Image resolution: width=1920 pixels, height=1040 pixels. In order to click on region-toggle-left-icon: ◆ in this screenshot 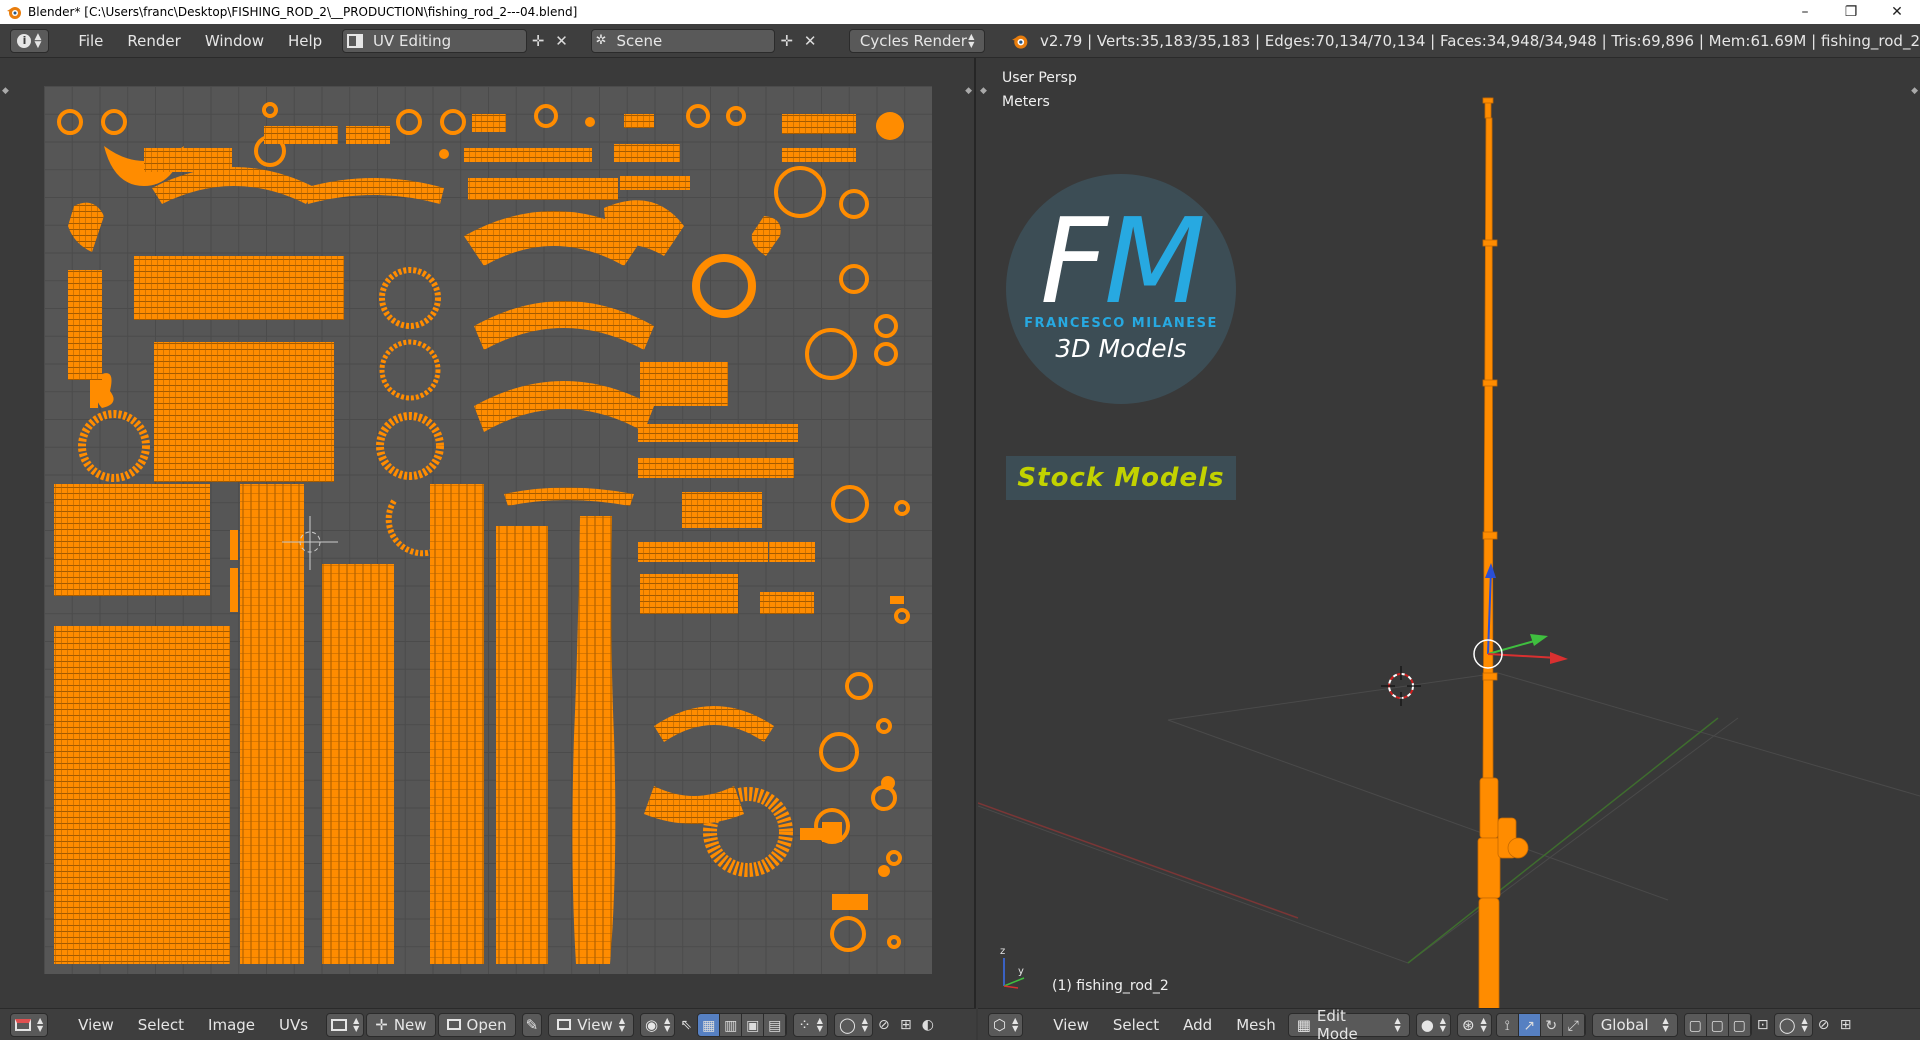, I will do `click(5, 91)`.